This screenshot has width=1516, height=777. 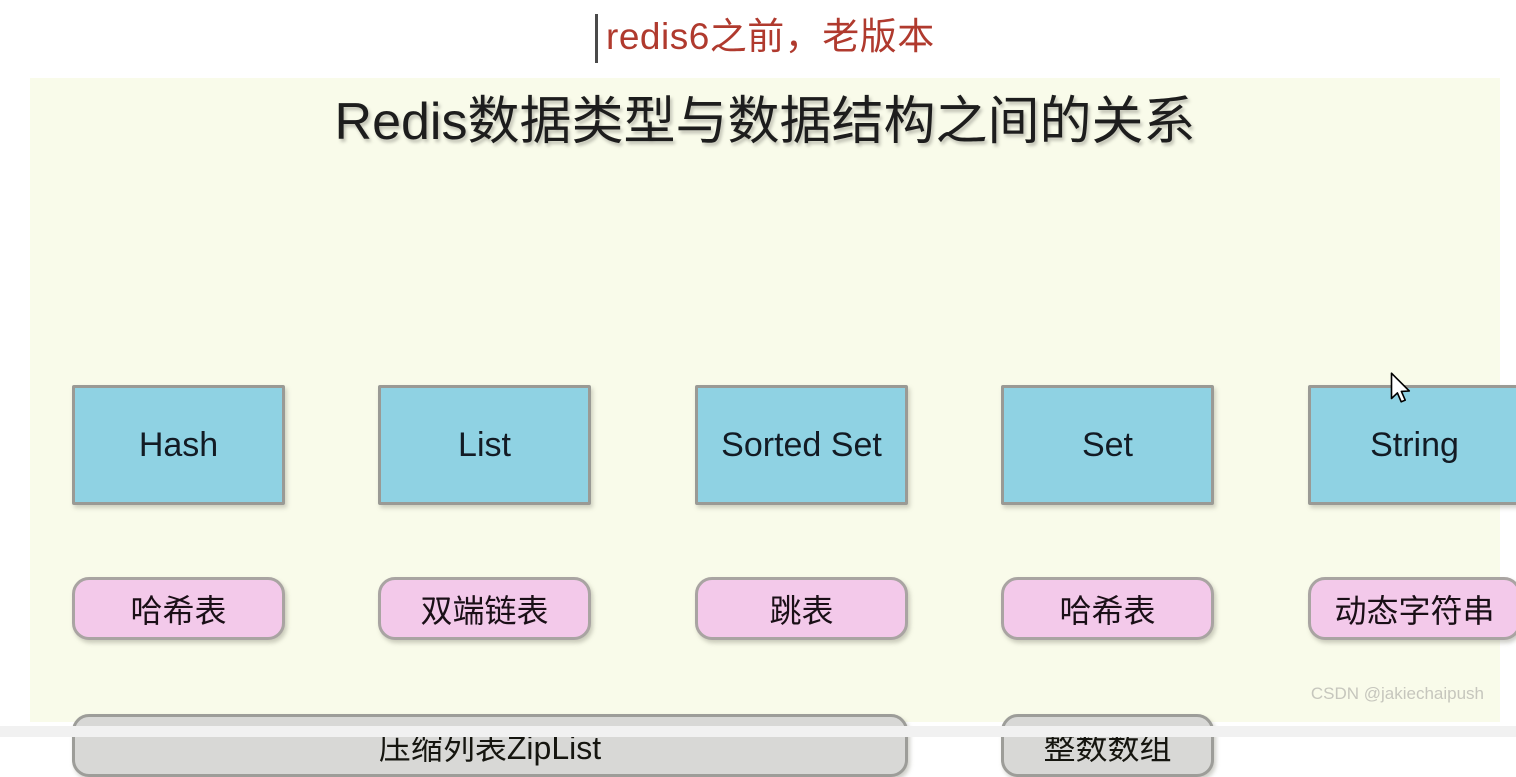 I want to click on caption-text: redis6之前，老版本, so click(x=770, y=36).